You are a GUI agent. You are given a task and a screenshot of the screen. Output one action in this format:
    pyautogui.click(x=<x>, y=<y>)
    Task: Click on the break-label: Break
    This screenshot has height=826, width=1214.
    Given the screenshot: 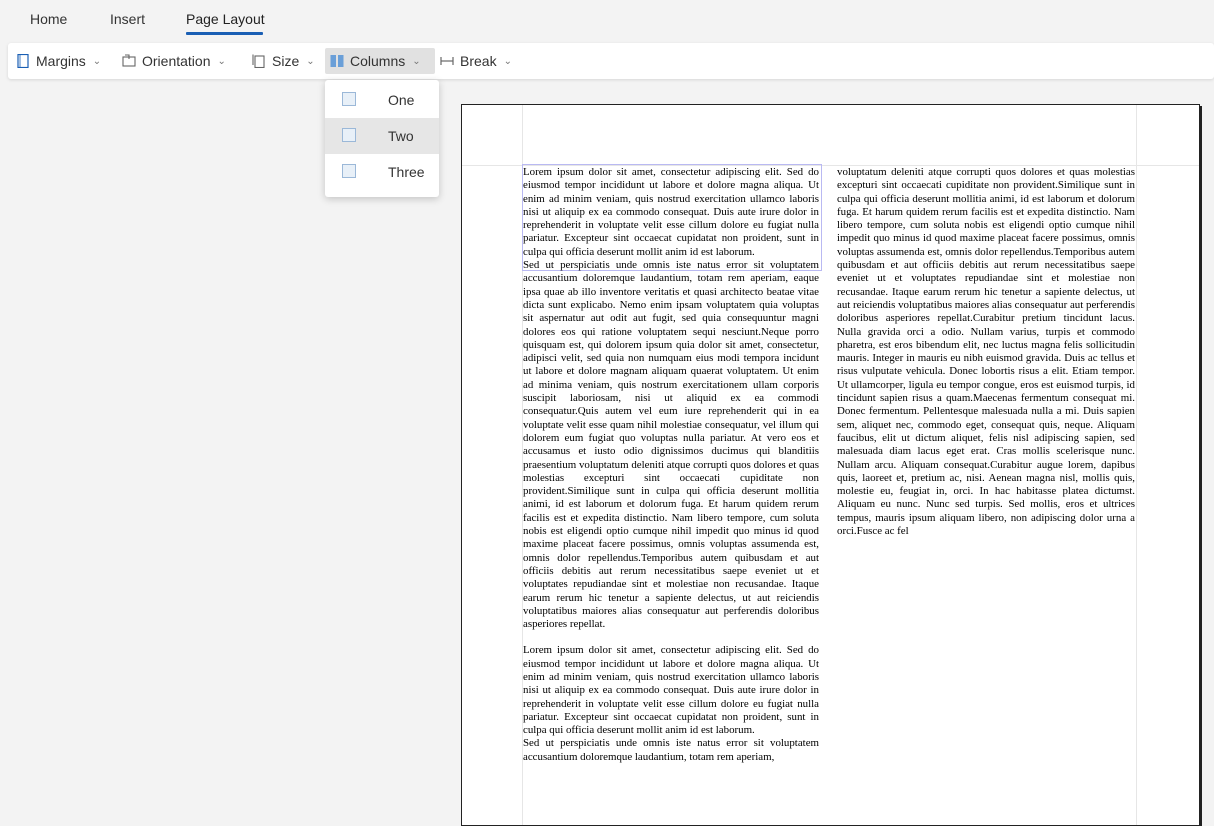 What is the action you would take?
    pyautogui.click(x=478, y=61)
    